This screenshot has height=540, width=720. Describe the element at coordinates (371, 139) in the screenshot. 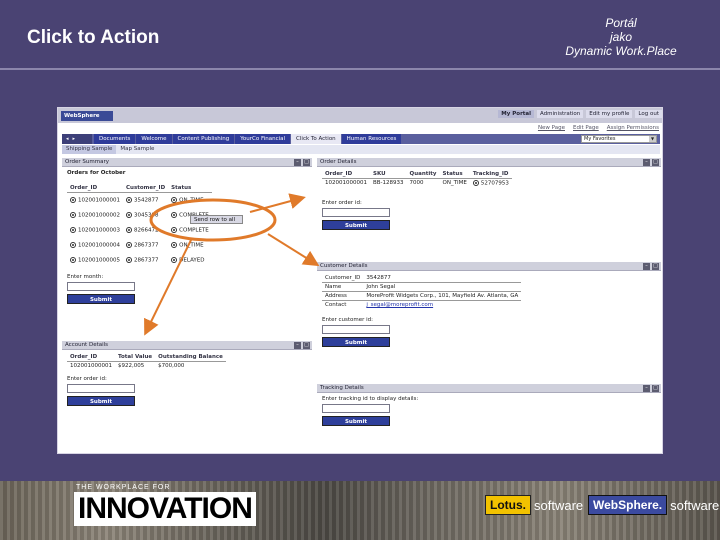

I see `tab-human-resources: Human Resources` at that location.